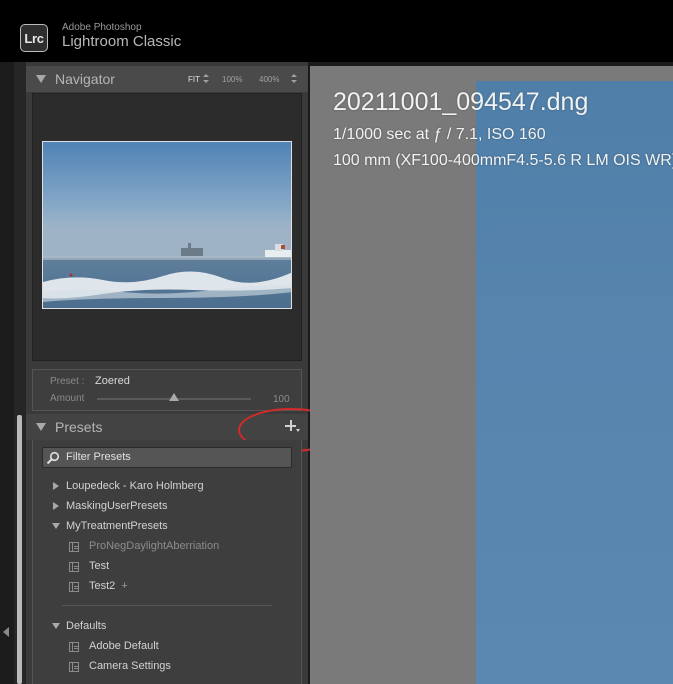 This screenshot has height=684, width=673. I want to click on preset-group-mytreatment: MyTreatmentPresets, so click(117, 526).